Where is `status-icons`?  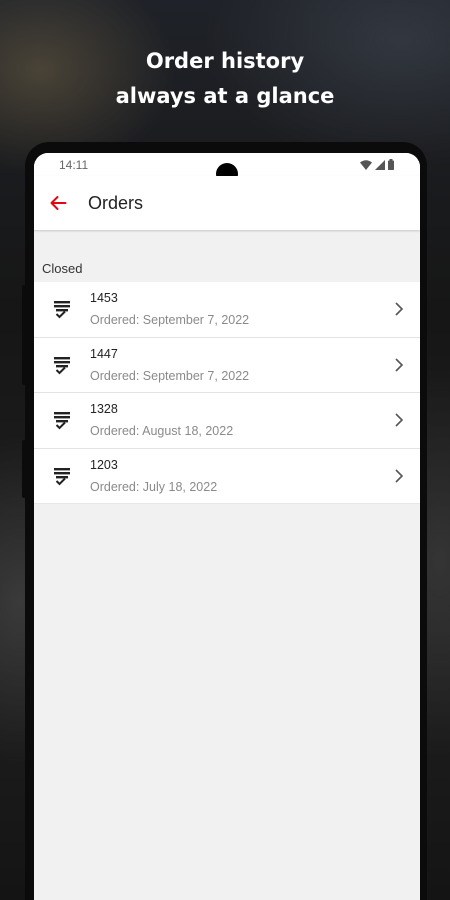 status-icons is located at coordinates (377, 164).